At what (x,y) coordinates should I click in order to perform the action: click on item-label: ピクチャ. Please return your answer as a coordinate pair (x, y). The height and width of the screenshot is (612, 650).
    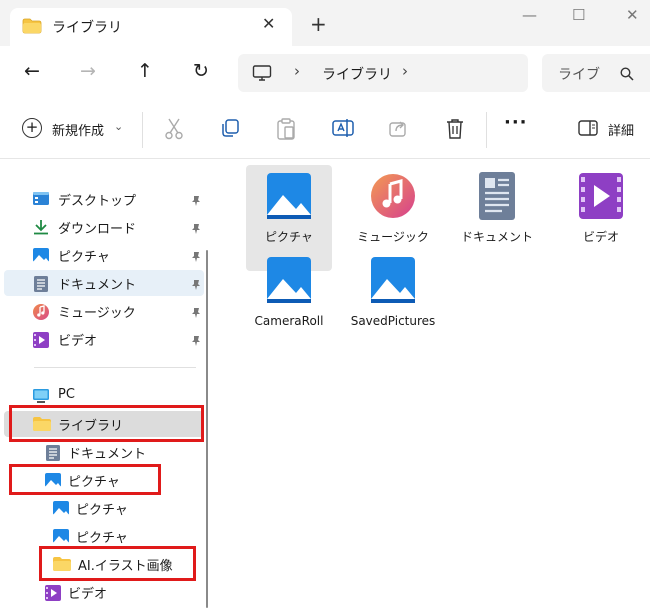
    Looking at the image, I should click on (289, 237).